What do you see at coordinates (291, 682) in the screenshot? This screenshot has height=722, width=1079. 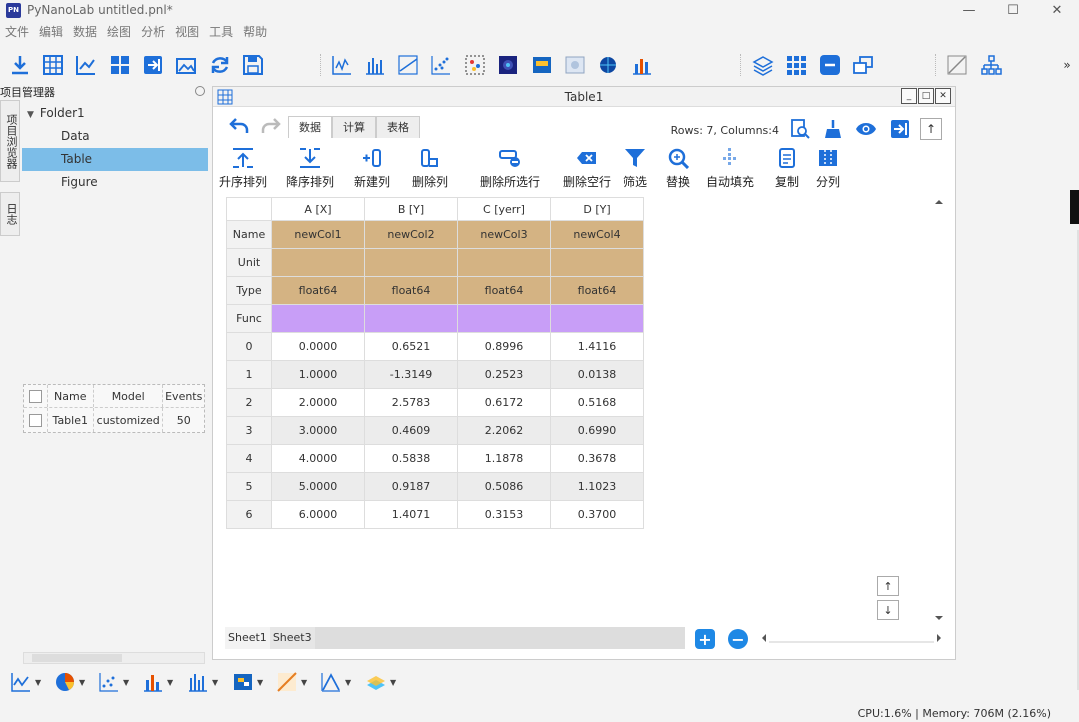 I see `gradient-plot-dropdown: ▼` at bounding box center [291, 682].